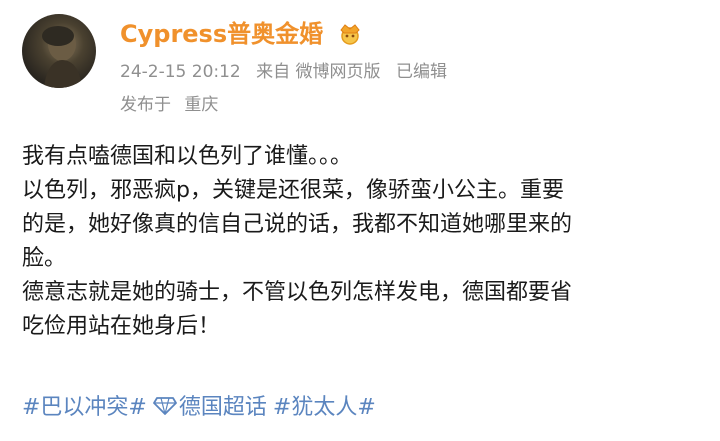 This screenshot has width=720, height=441. Describe the element at coordinates (187, 156) in the screenshot. I see `post-text-line: 我有点嗑德国和以色列了谁懂。。。` at that location.